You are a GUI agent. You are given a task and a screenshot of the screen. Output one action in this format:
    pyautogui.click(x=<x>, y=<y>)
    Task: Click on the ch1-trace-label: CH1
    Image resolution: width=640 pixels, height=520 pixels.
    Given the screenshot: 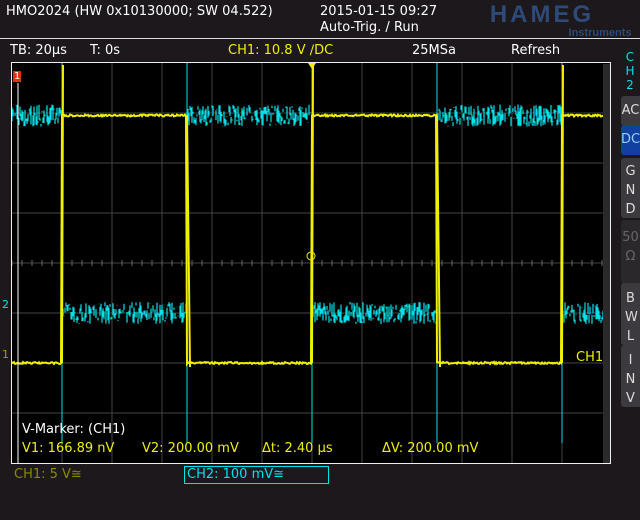 What is the action you would take?
    pyautogui.click(x=590, y=357)
    